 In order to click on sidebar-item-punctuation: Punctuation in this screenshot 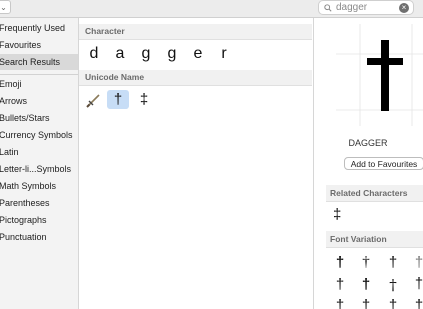, I will do `click(39, 237)`.